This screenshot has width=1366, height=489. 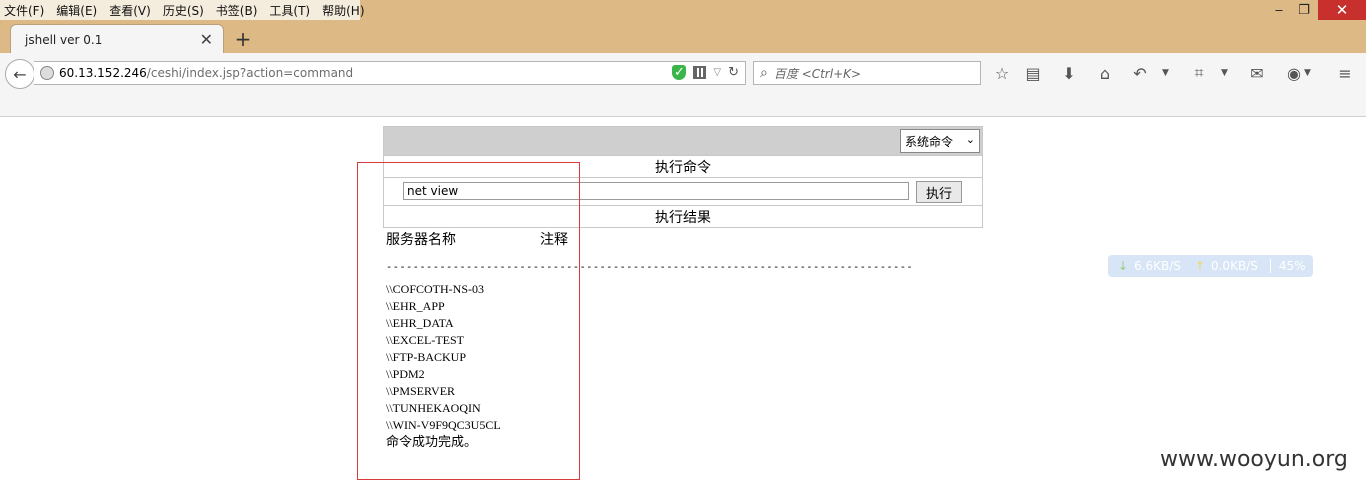 What do you see at coordinates (289, 10) in the screenshot?
I see `menu-tools: 工具(T)` at bounding box center [289, 10].